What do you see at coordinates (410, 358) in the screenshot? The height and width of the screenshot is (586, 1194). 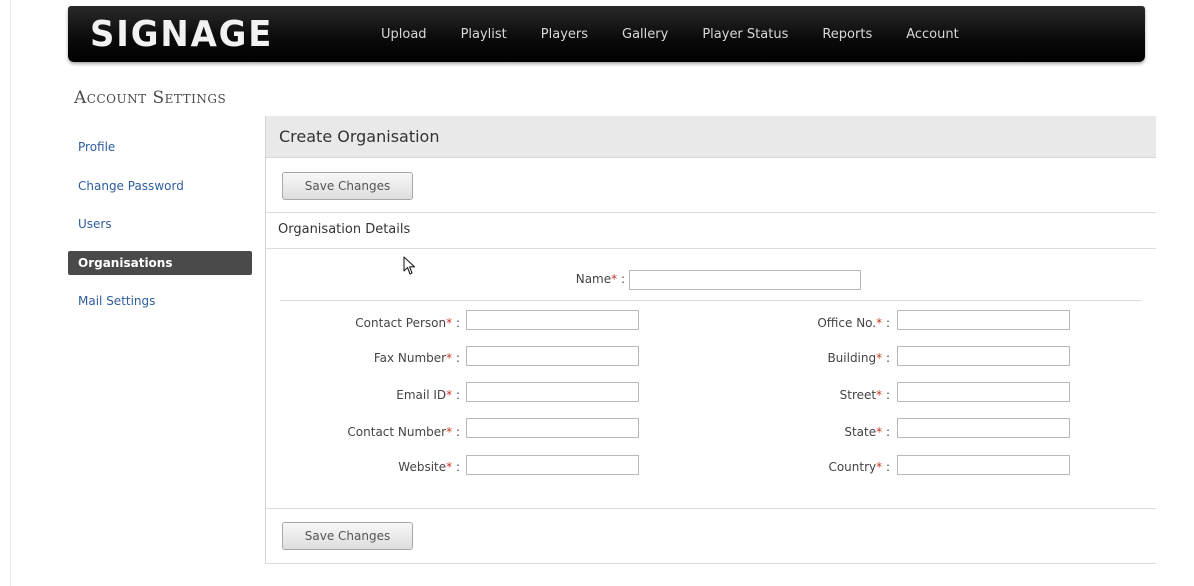 I see `field-label-text: Fax Number` at bounding box center [410, 358].